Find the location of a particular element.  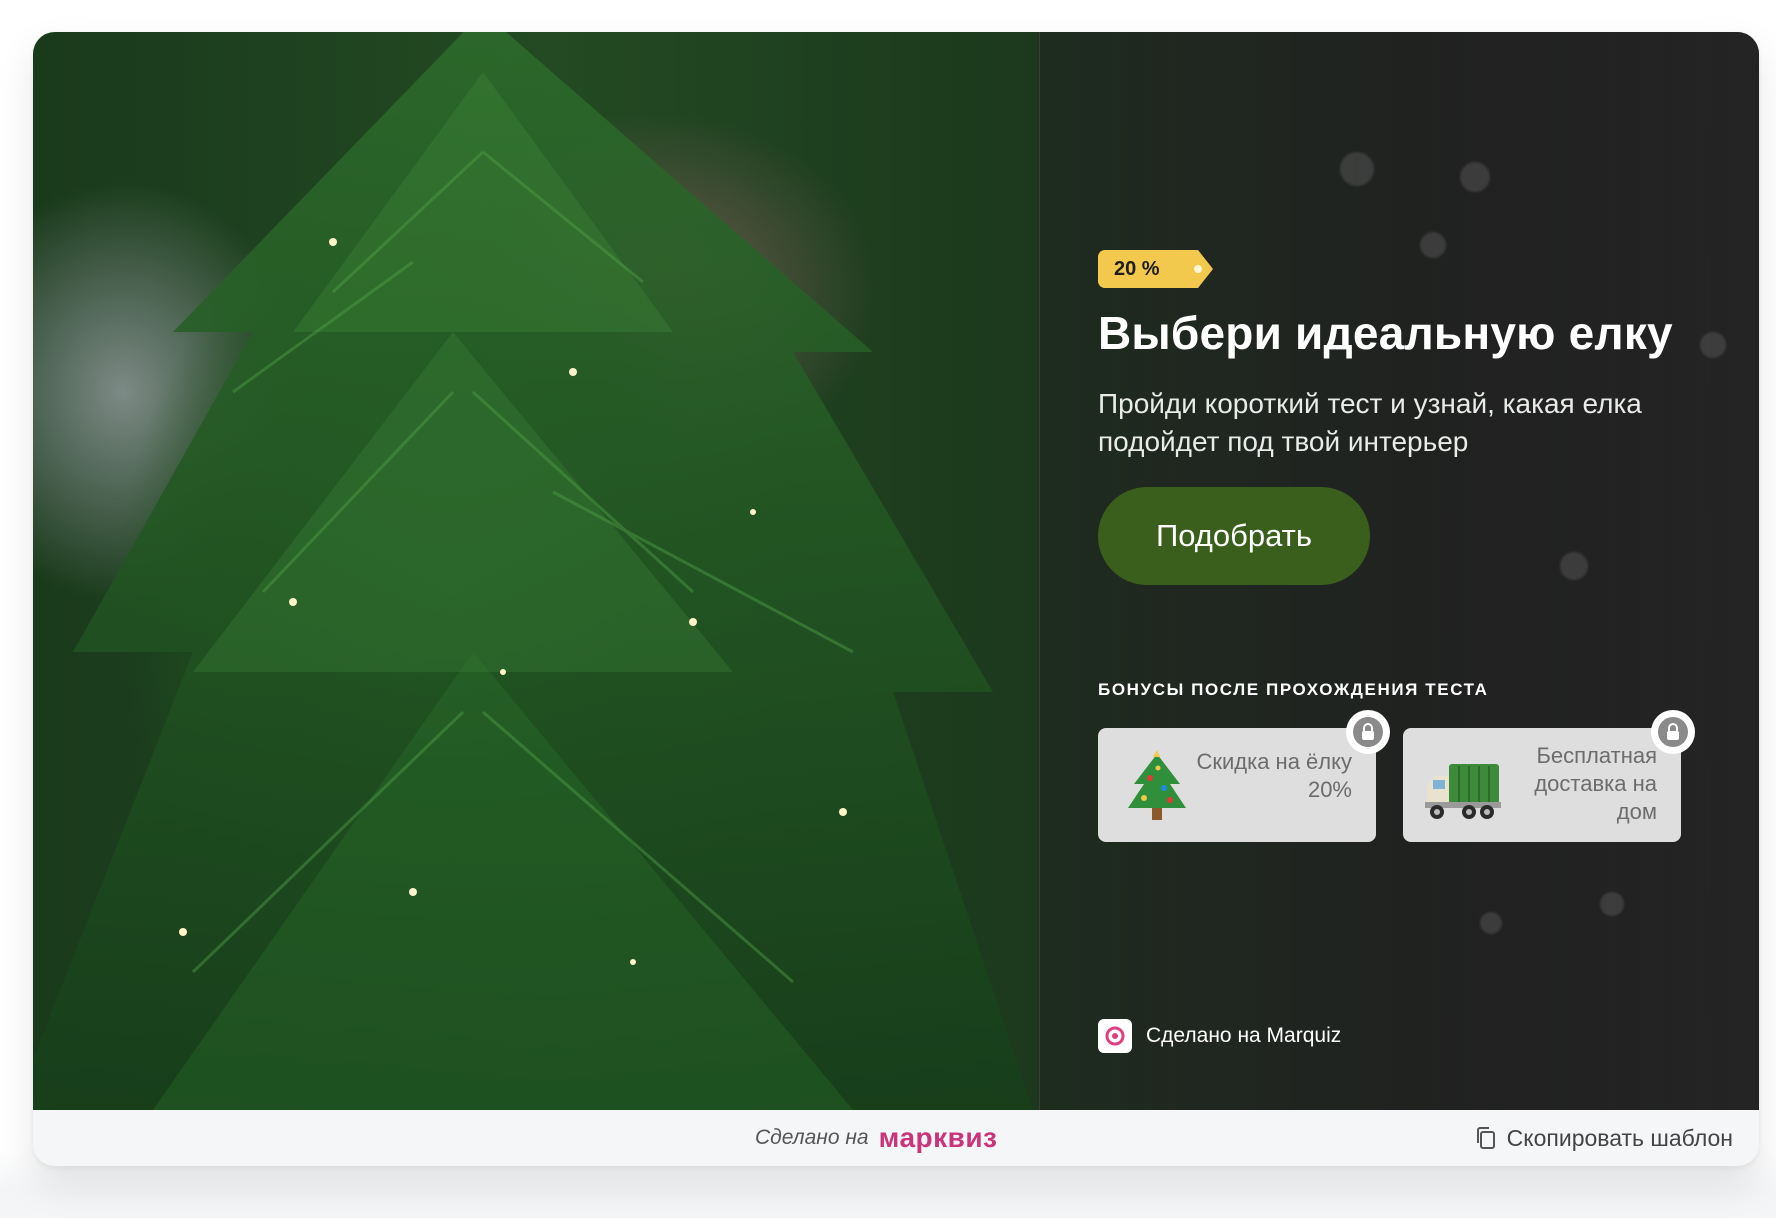

marquiz-logo-icon is located at coordinates (1115, 1036).